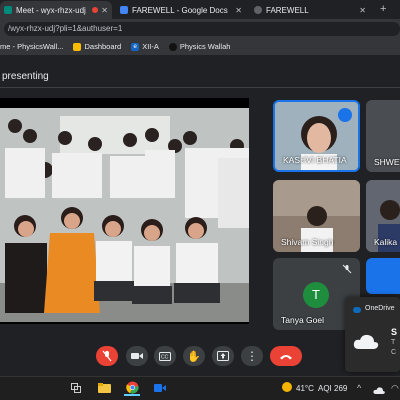 The width and height of the screenshot is (400, 400). What do you see at coordinates (132, 388) in the screenshot?
I see `chrome-icon` at bounding box center [132, 388].